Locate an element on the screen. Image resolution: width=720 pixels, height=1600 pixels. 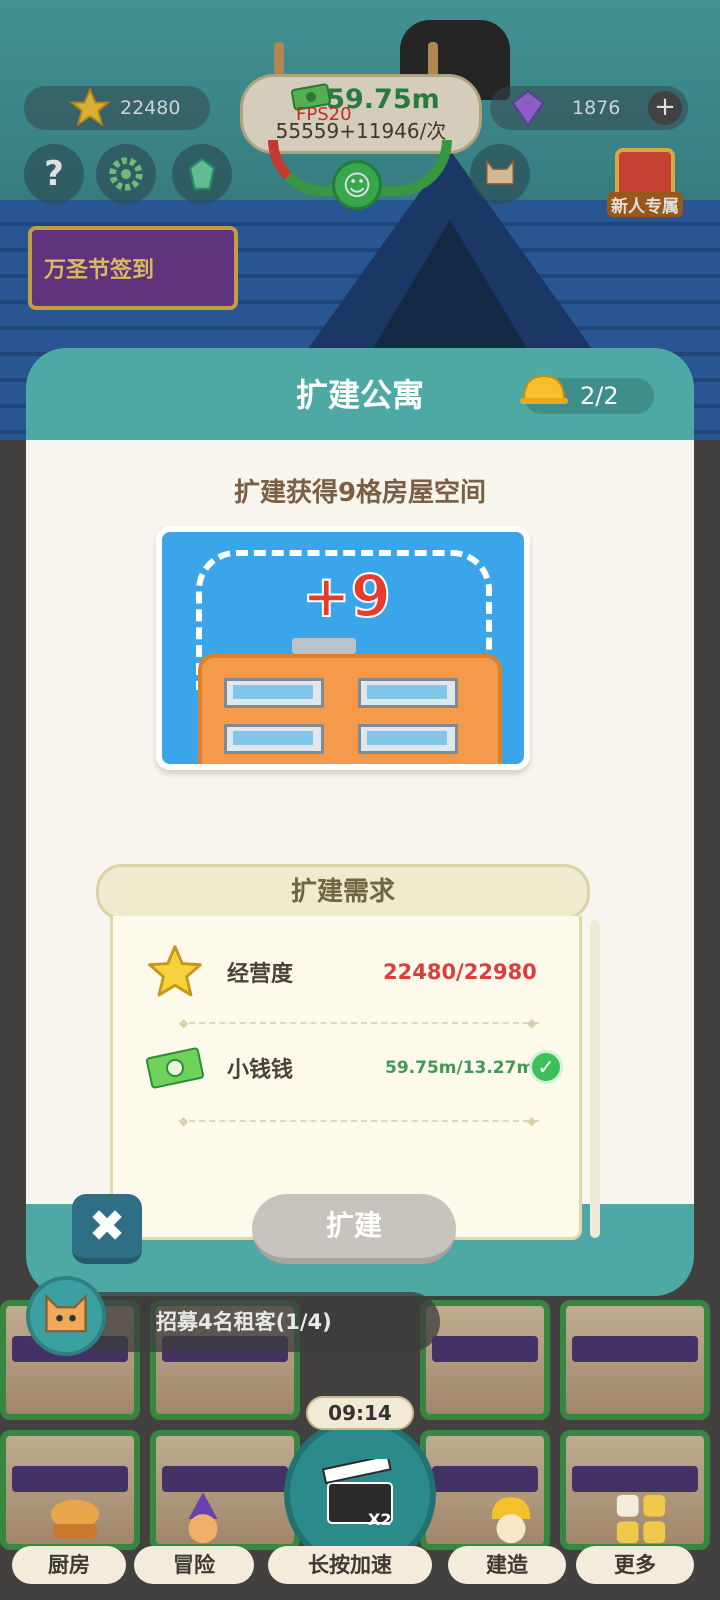
plus-nine-badge: +9 is located at coordinates (346, 596).